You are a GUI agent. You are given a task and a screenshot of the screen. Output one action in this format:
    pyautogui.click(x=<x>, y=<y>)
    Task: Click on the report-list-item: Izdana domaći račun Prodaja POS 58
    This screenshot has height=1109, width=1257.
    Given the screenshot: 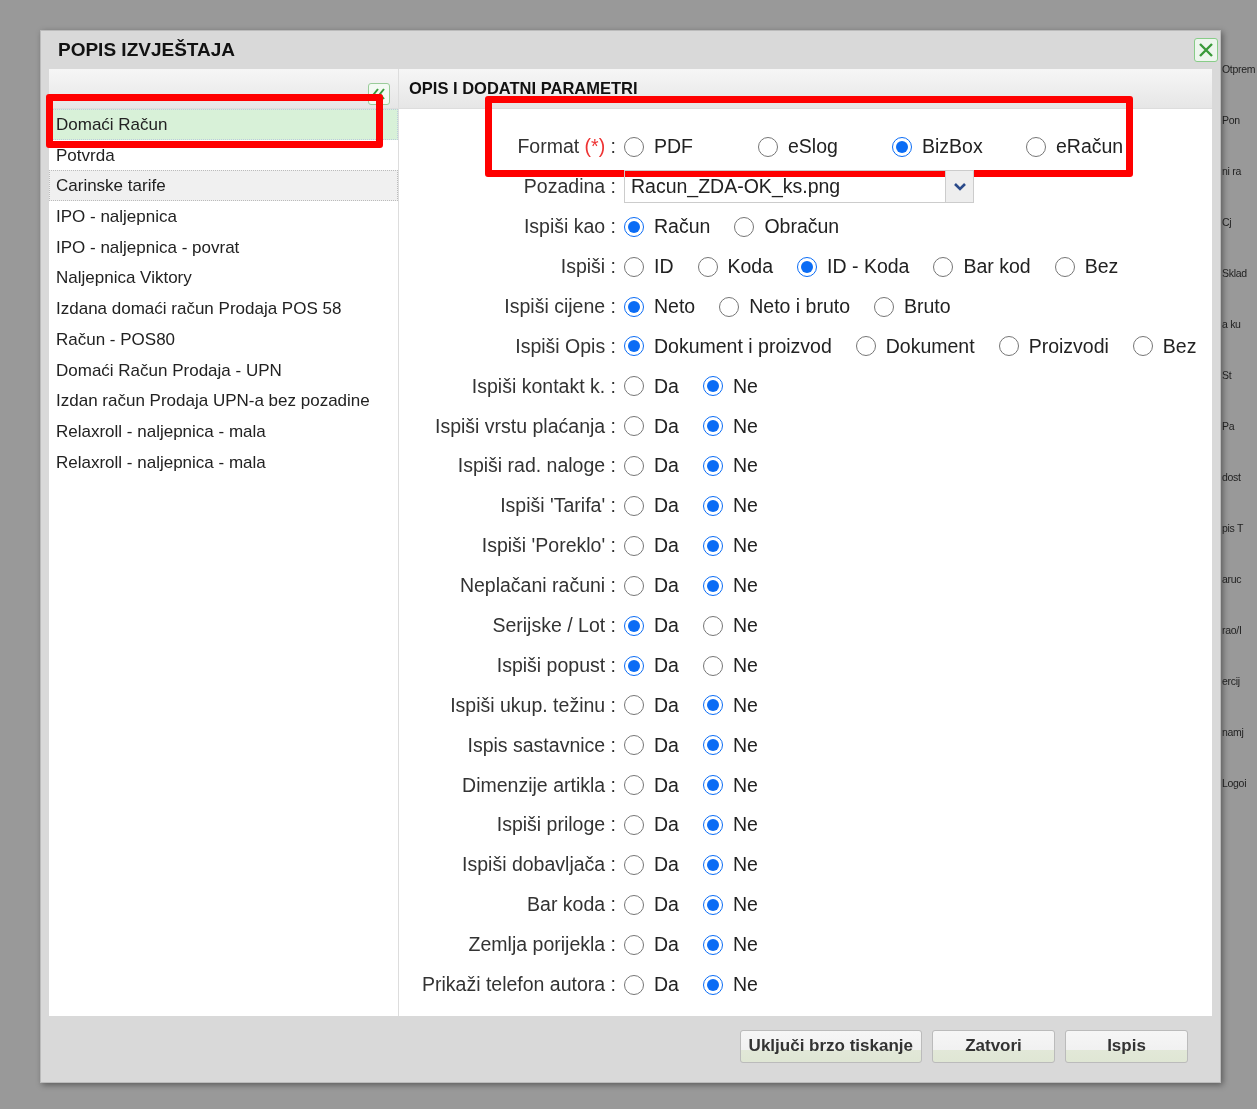 What is the action you would take?
    pyautogui.click(x=223, y=308)
    